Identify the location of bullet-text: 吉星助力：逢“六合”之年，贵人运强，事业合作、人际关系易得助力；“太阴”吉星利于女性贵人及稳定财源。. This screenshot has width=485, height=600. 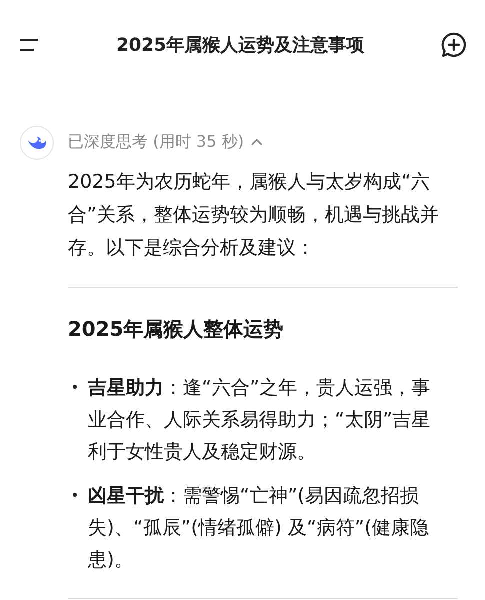
(260, 420).